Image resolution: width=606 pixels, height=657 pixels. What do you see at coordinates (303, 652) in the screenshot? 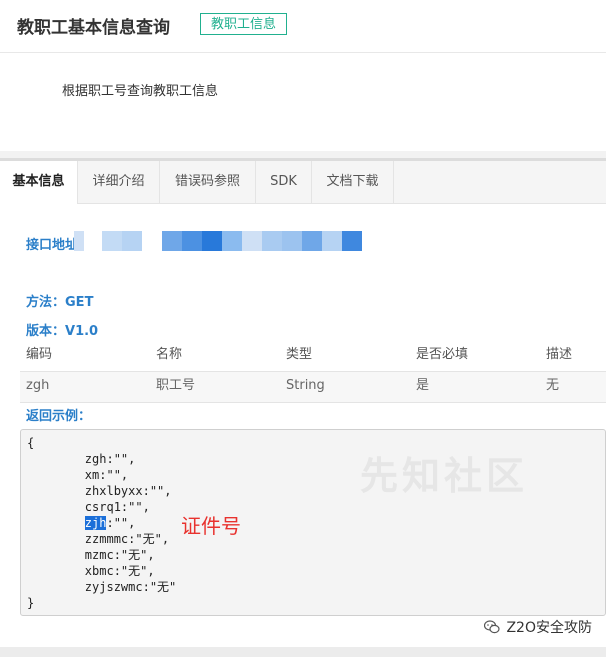
I see `bottom-bar` at bounding box center [303, 652].